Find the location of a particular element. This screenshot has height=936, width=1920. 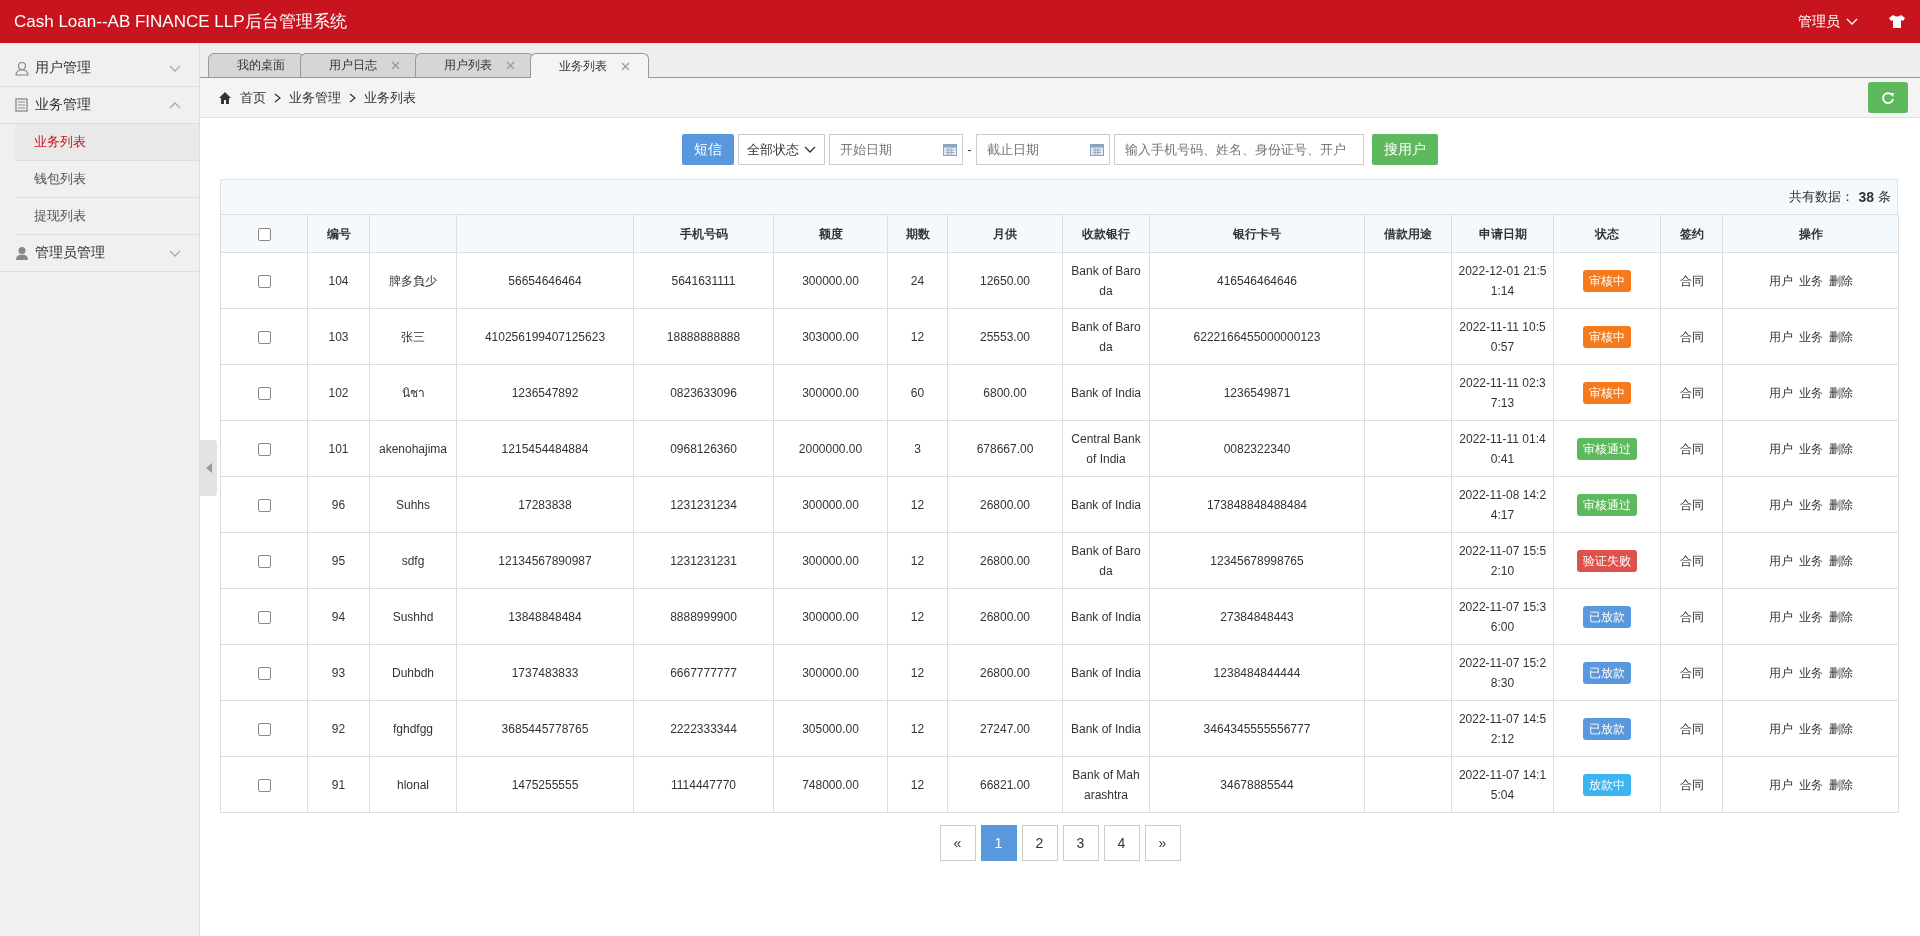

status-badge: 审核中 is located at coordinates (1607, 336).